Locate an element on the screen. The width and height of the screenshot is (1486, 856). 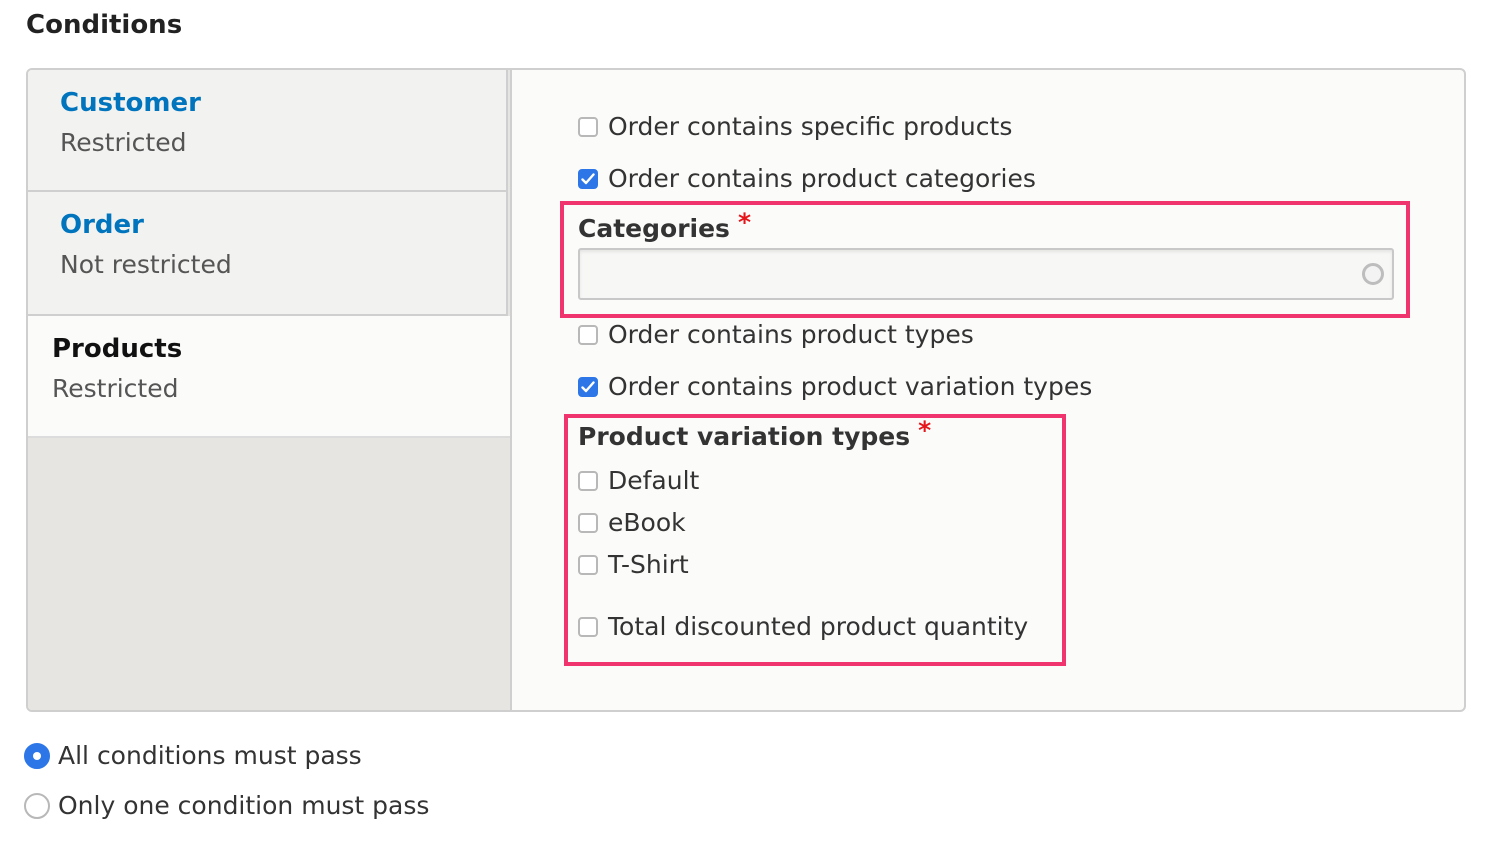
variation-types-label: Product variation types * is located at coordinates (755, 433).